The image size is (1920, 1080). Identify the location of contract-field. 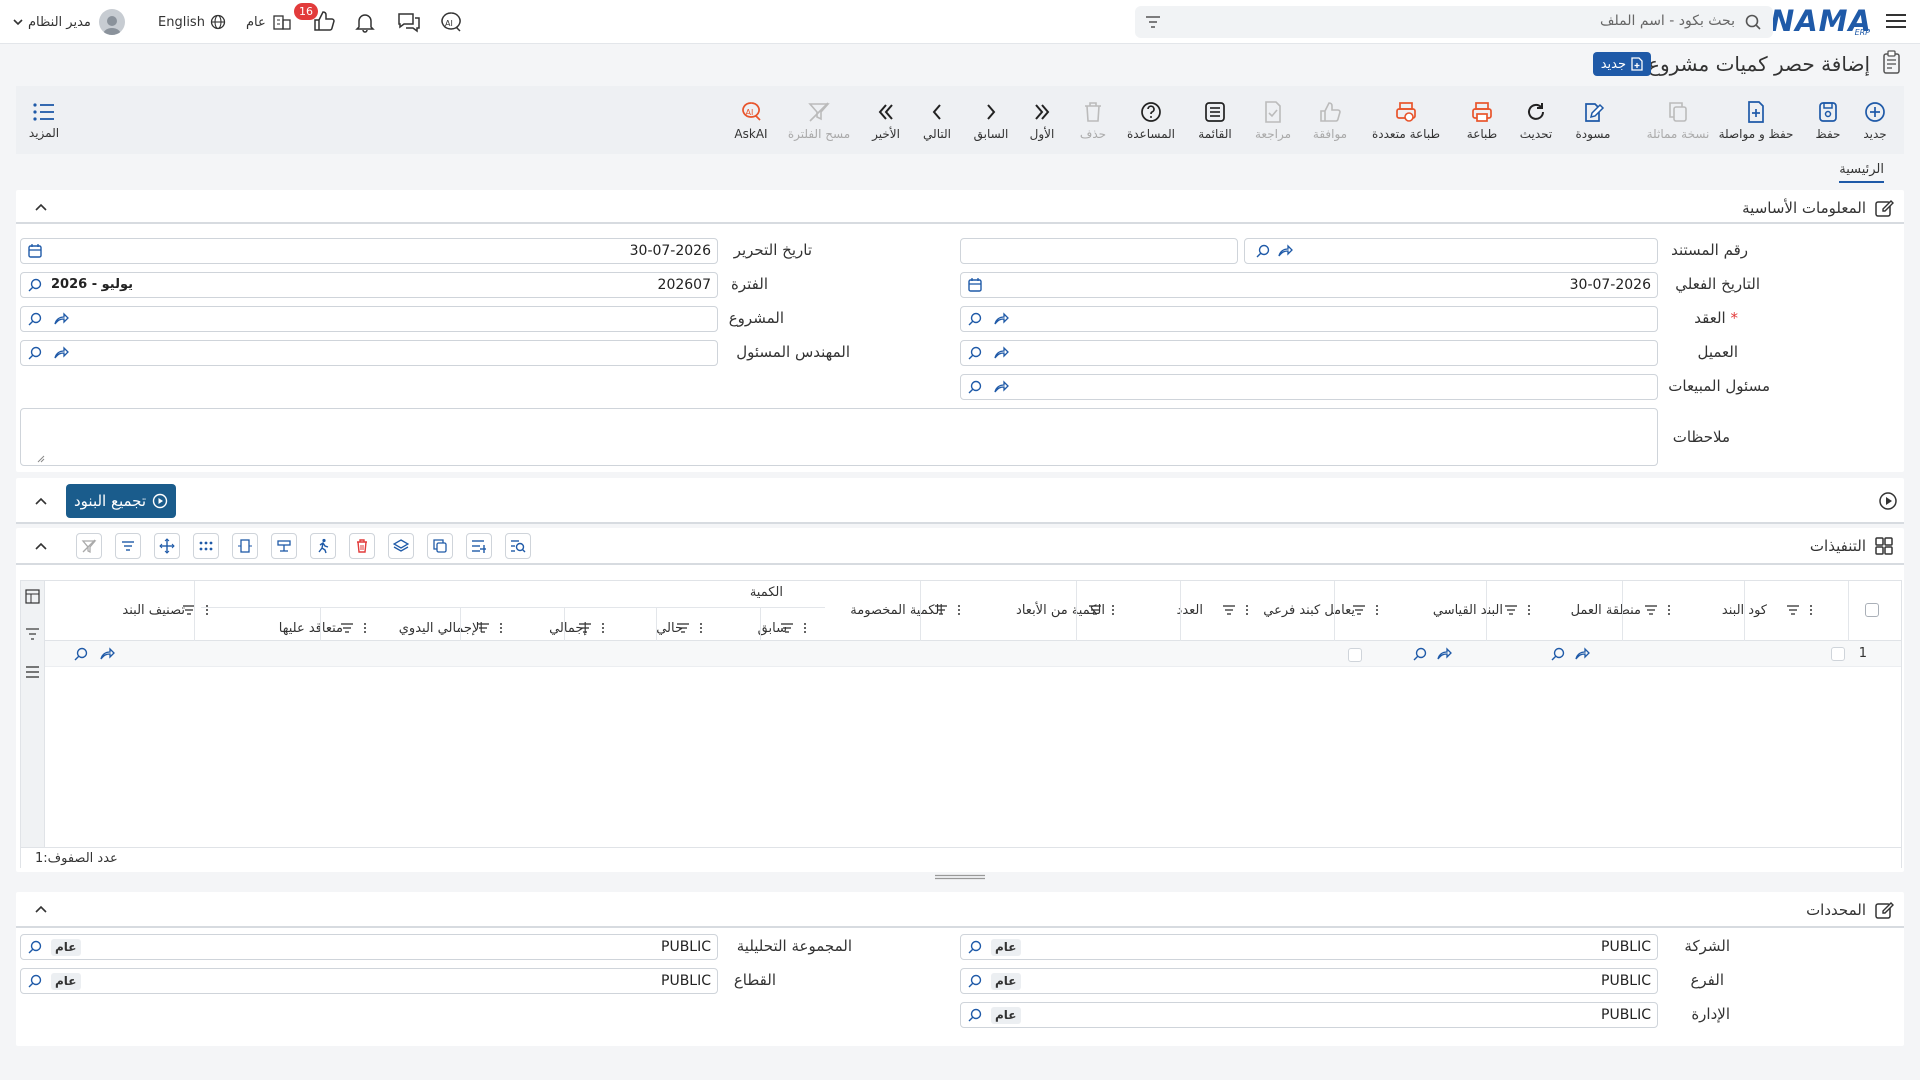
(1309, 319).